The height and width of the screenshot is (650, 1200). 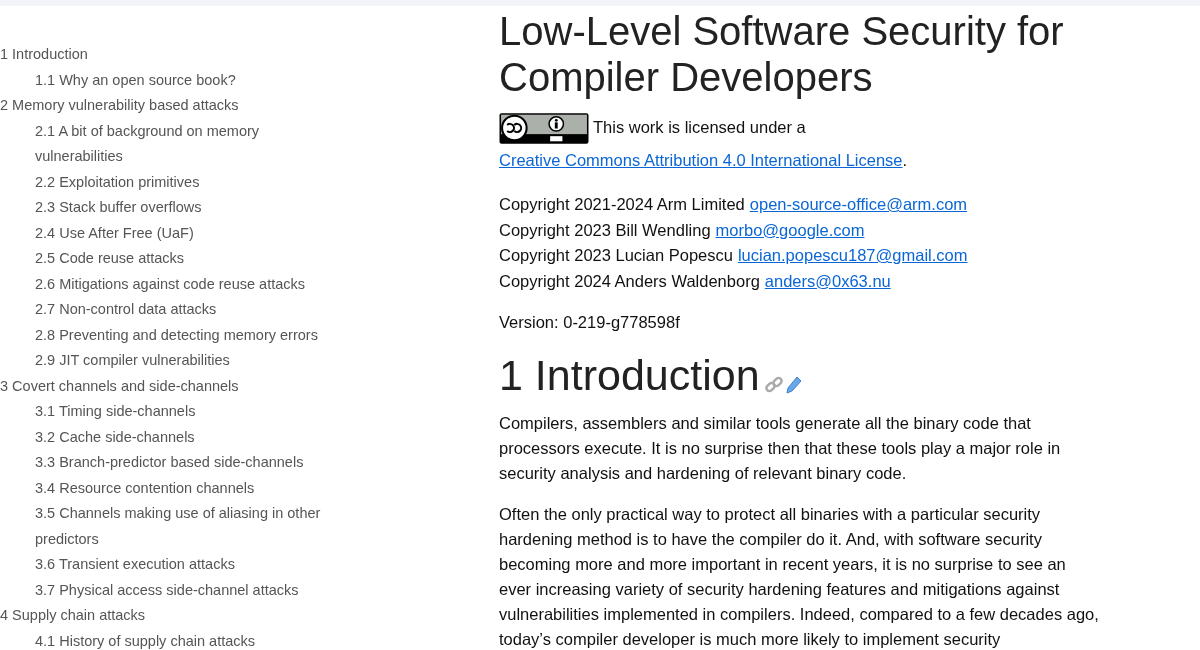 I want to click on copyright-text: Copyright 2024 Anders Waldenborg, so click(x=629, y=280).